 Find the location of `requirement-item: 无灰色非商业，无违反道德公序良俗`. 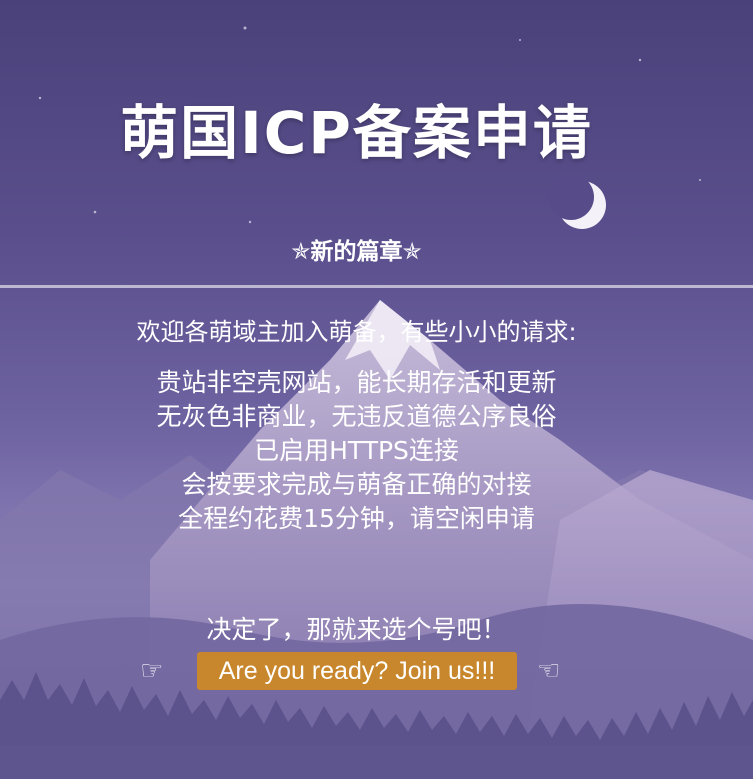

requirement-item: 无灰色非商业，无违反道德公序良俗 is located at coordinates (356, 416).